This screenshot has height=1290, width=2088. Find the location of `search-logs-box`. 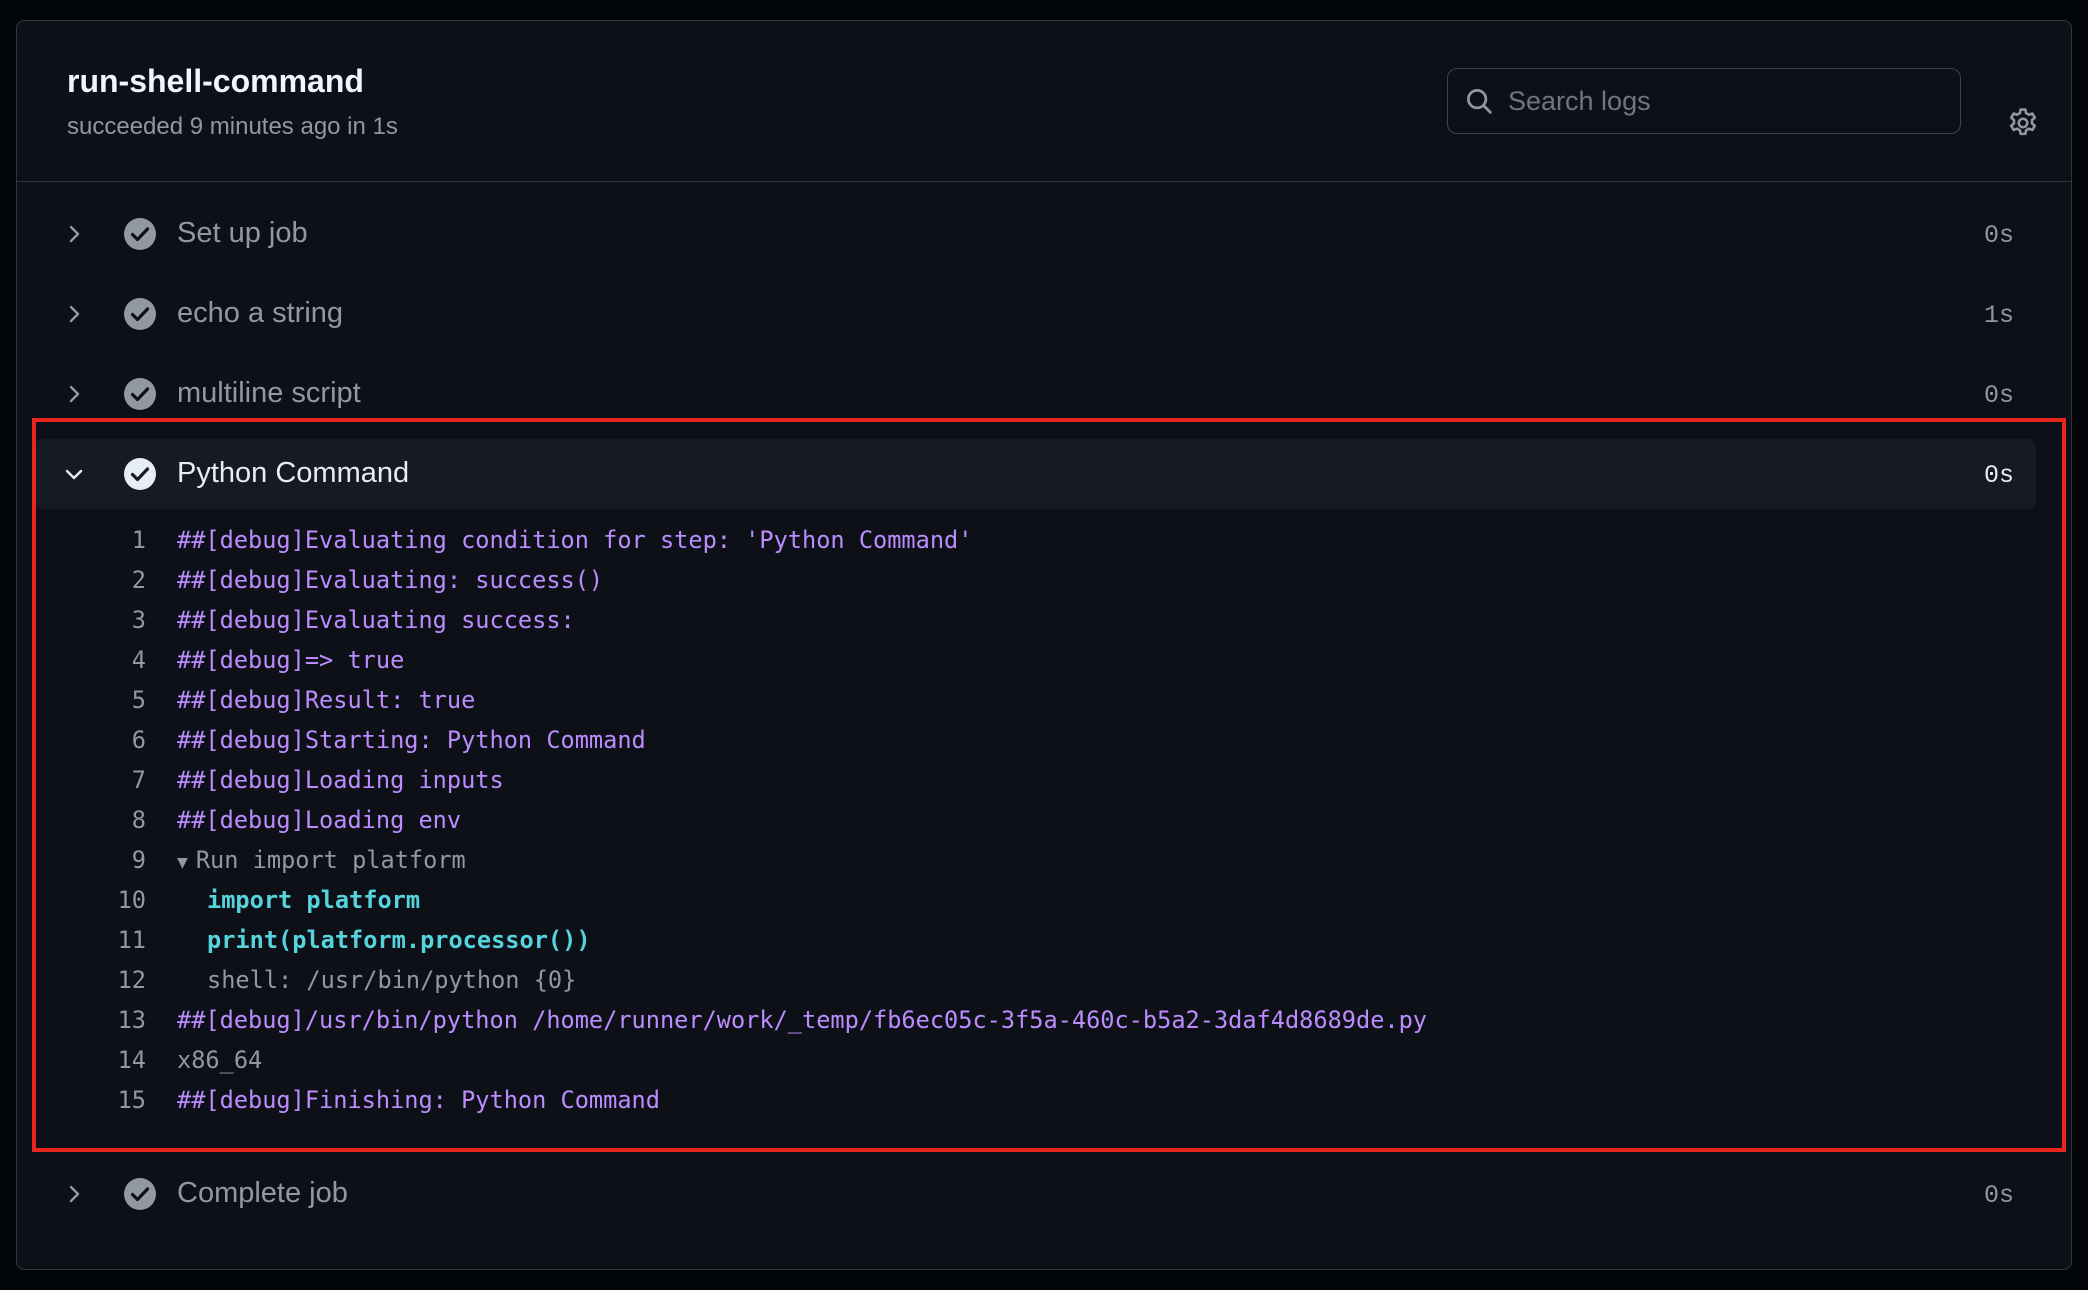

search-logs-box is located at coordinates (1704, 101).